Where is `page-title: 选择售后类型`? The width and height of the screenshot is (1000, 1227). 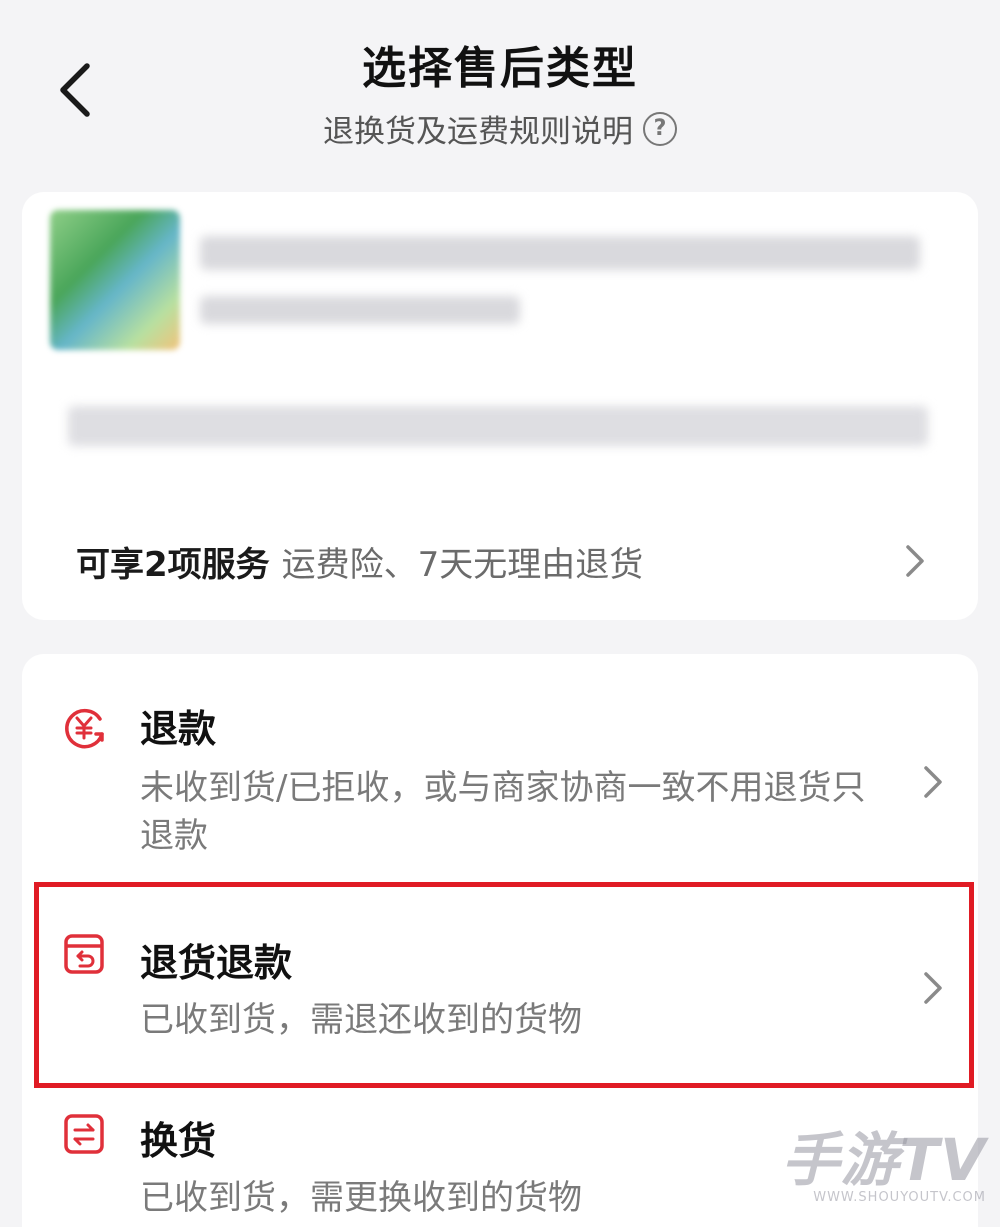 page-title: 选择售后类型 is located at coordinates (500, 68).